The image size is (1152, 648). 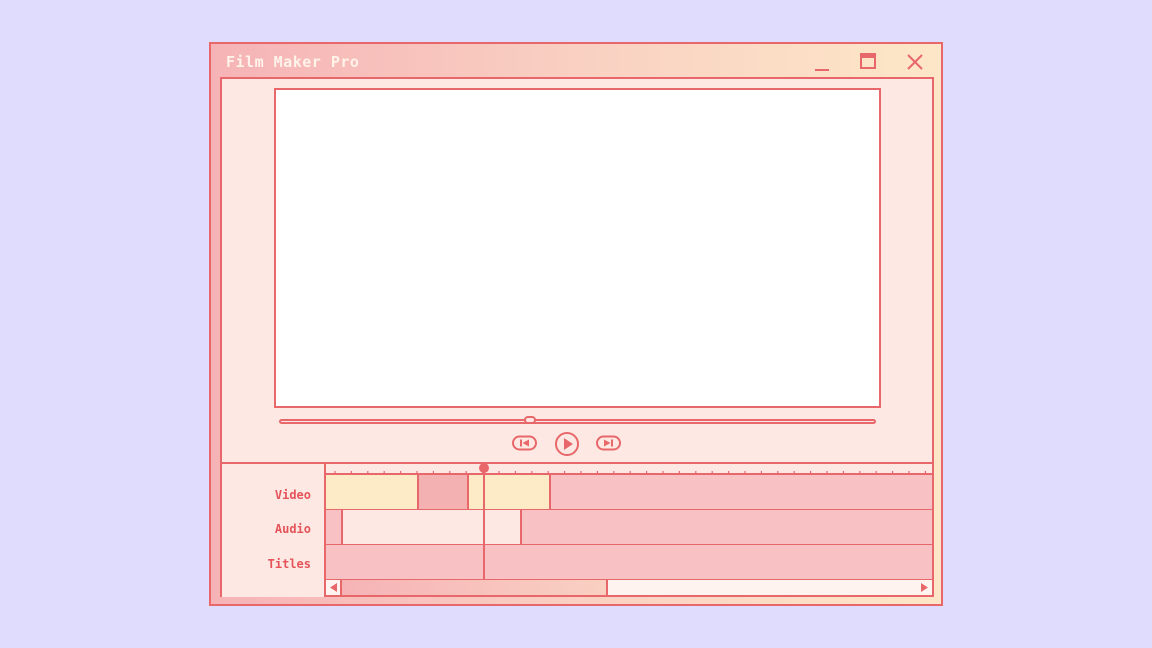 I want to click on scrollbar-thumb, so click(x=475, y=587).